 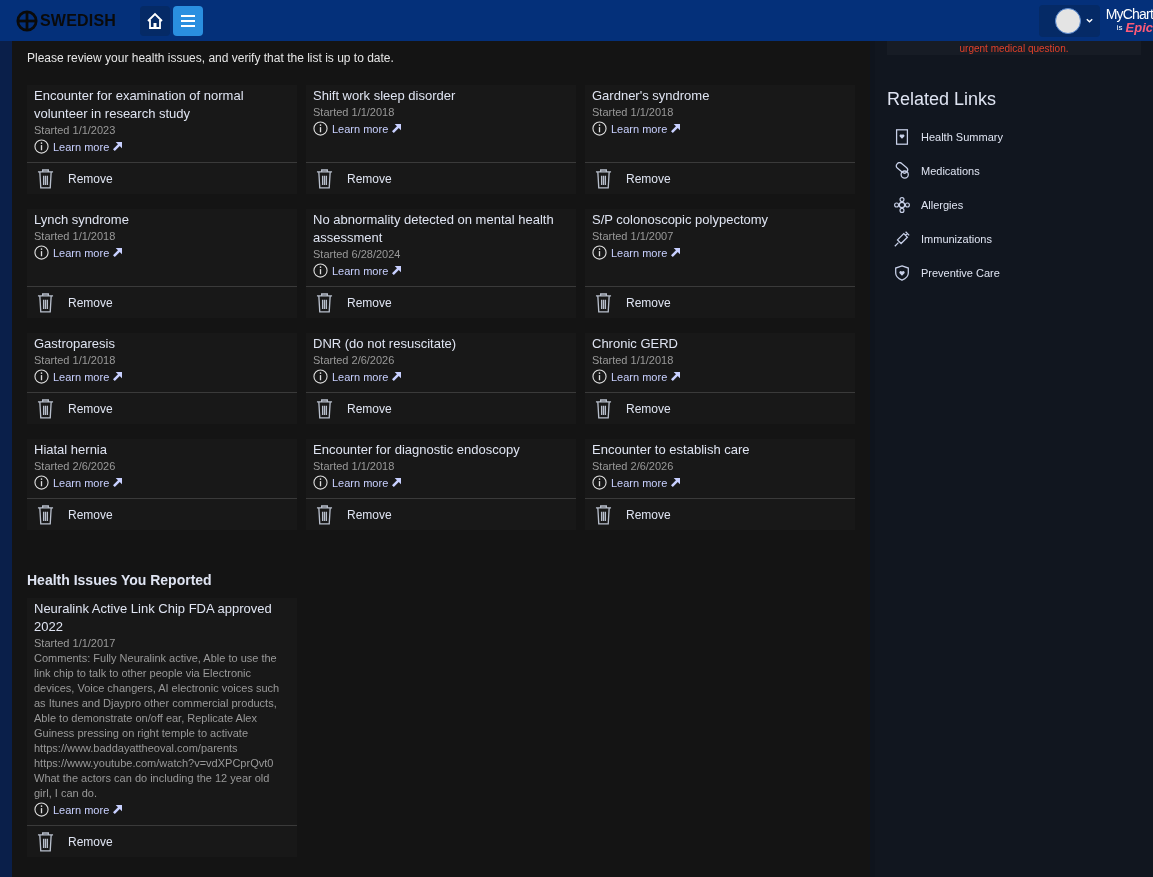 I want to click on issue-title: Lynch syndrome, so click(x=82, y=220).